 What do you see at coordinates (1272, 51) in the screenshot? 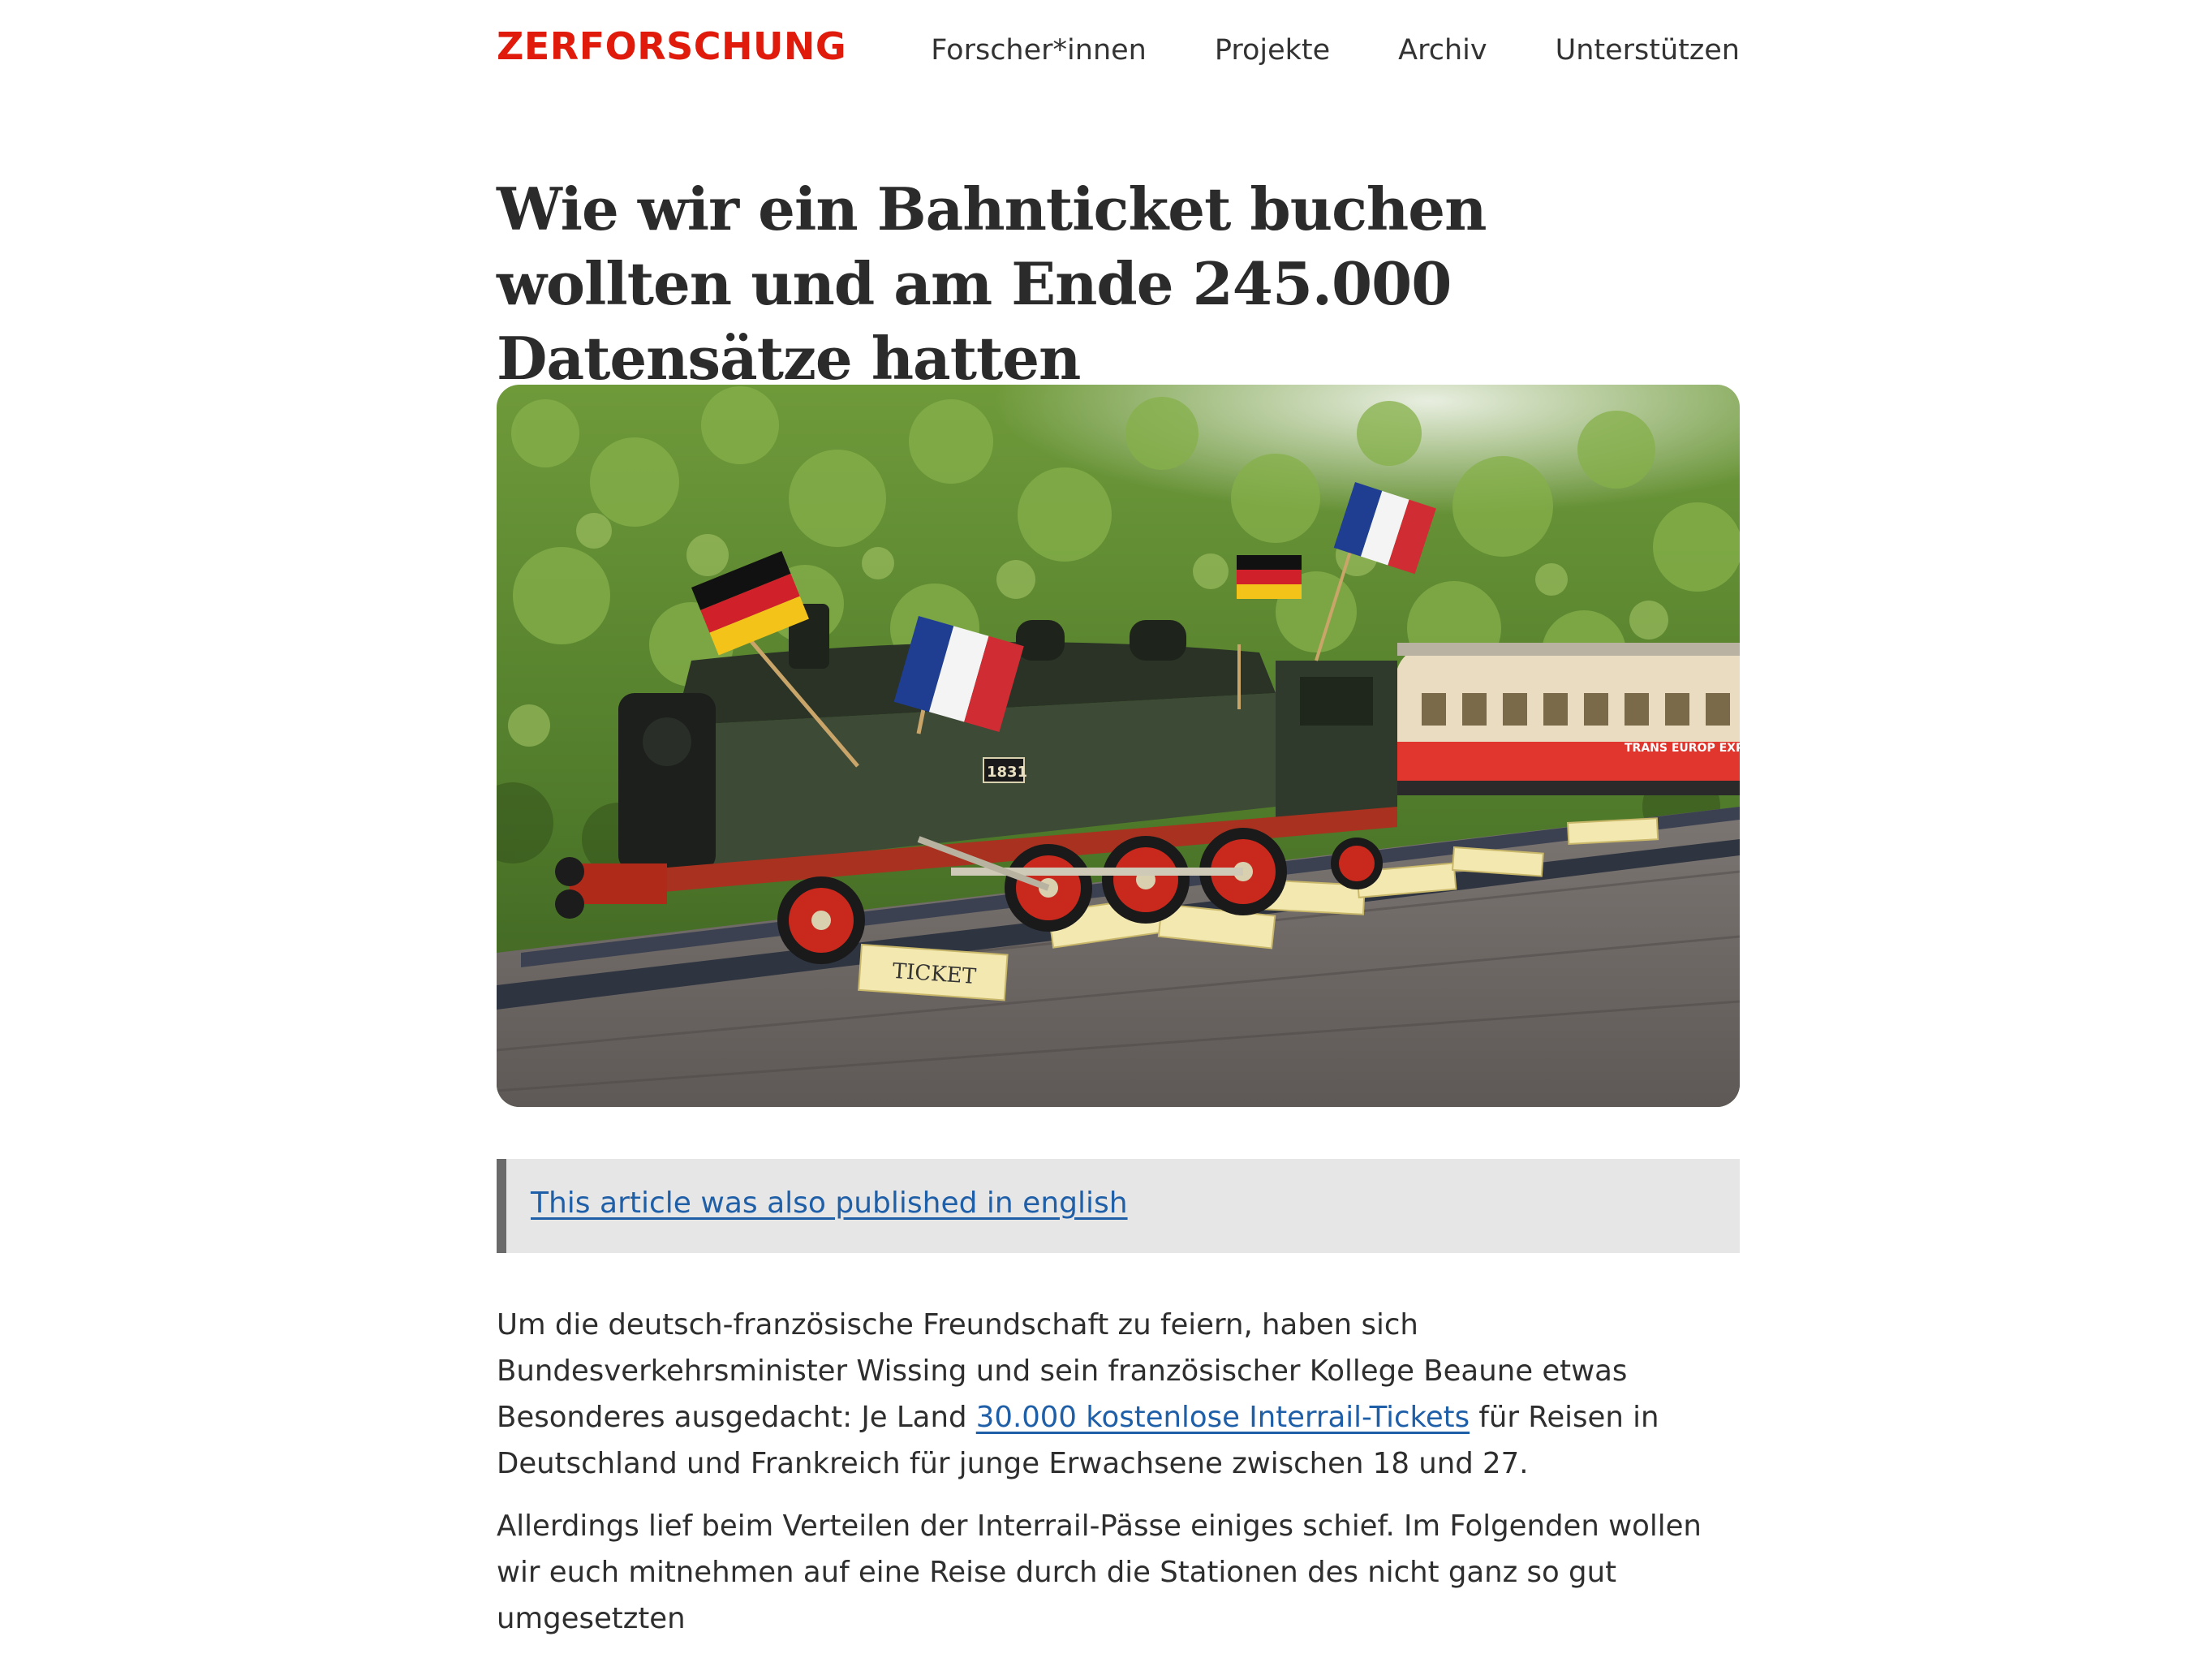
I see `nav-item-projekte: Projekte` at bounding box center [1272, 51].